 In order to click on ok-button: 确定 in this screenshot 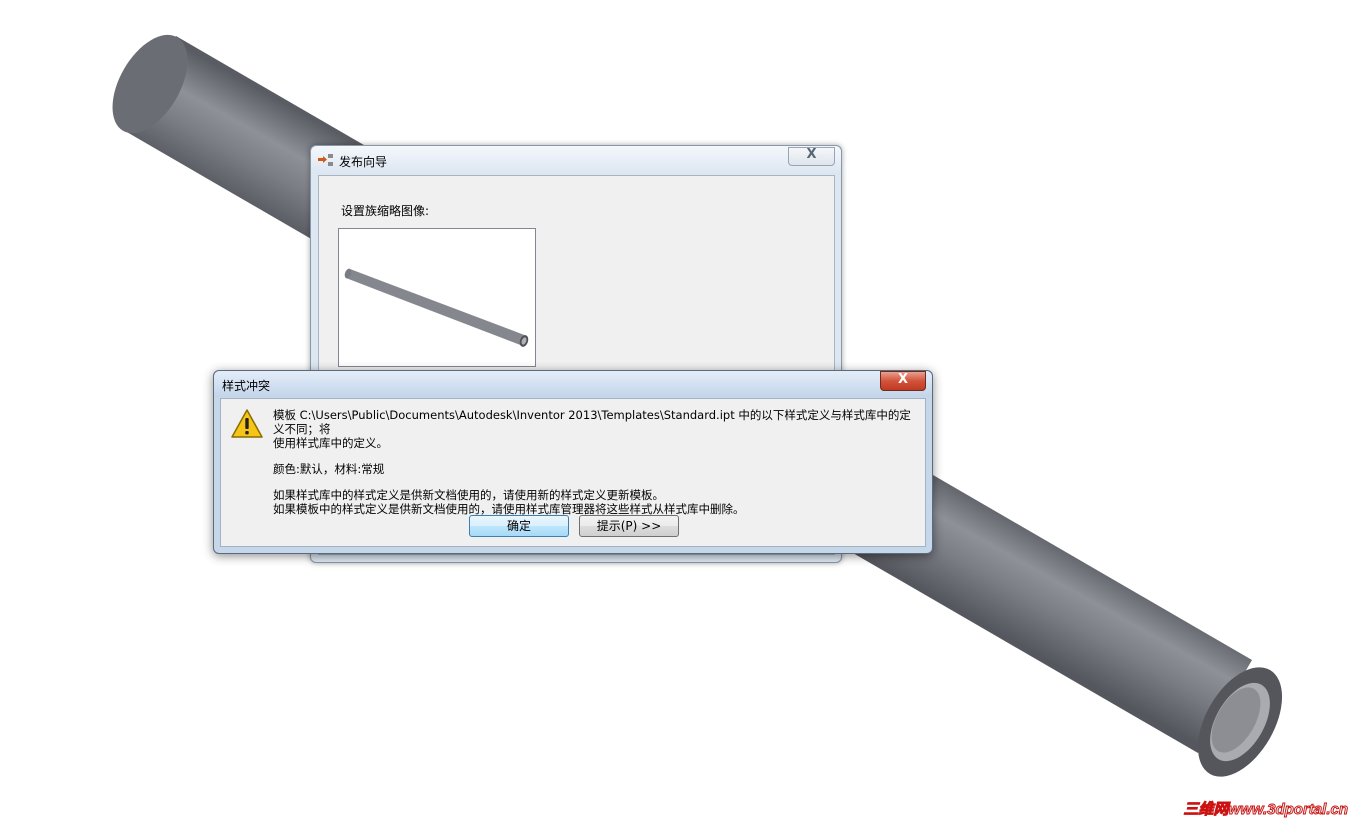, I will do `click(519, 526)`.